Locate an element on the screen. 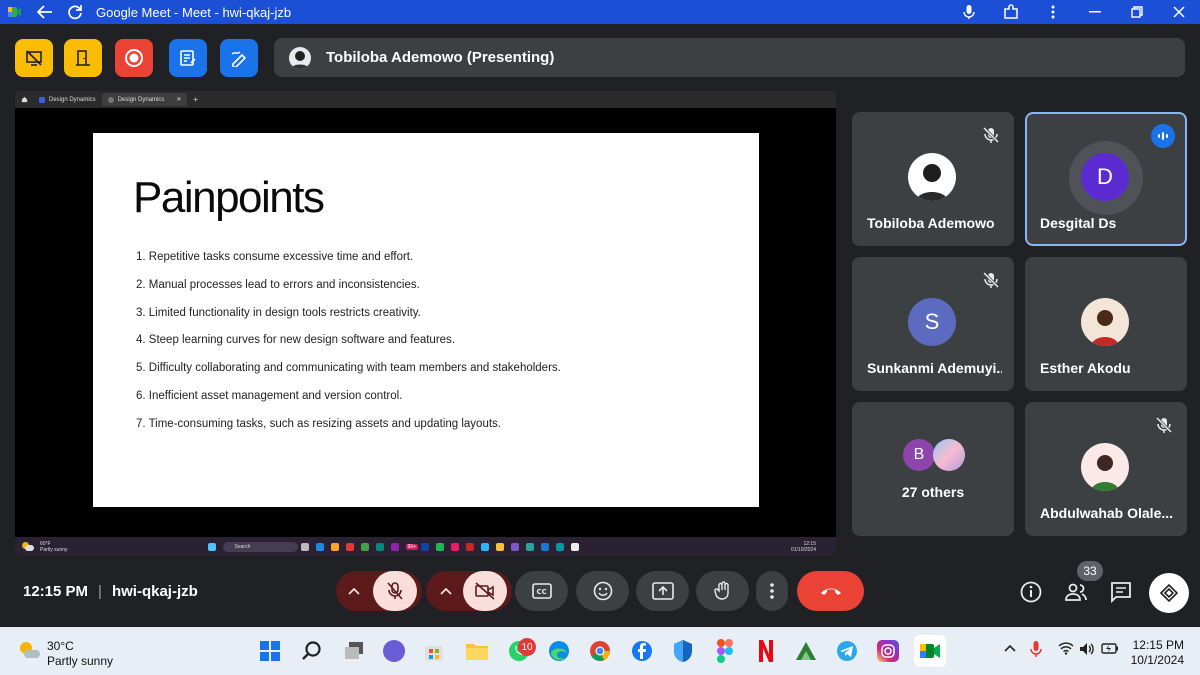 Image resolution: width=1200 pixels, height=675 pixels. record-button is located at coordinates (134, 58).